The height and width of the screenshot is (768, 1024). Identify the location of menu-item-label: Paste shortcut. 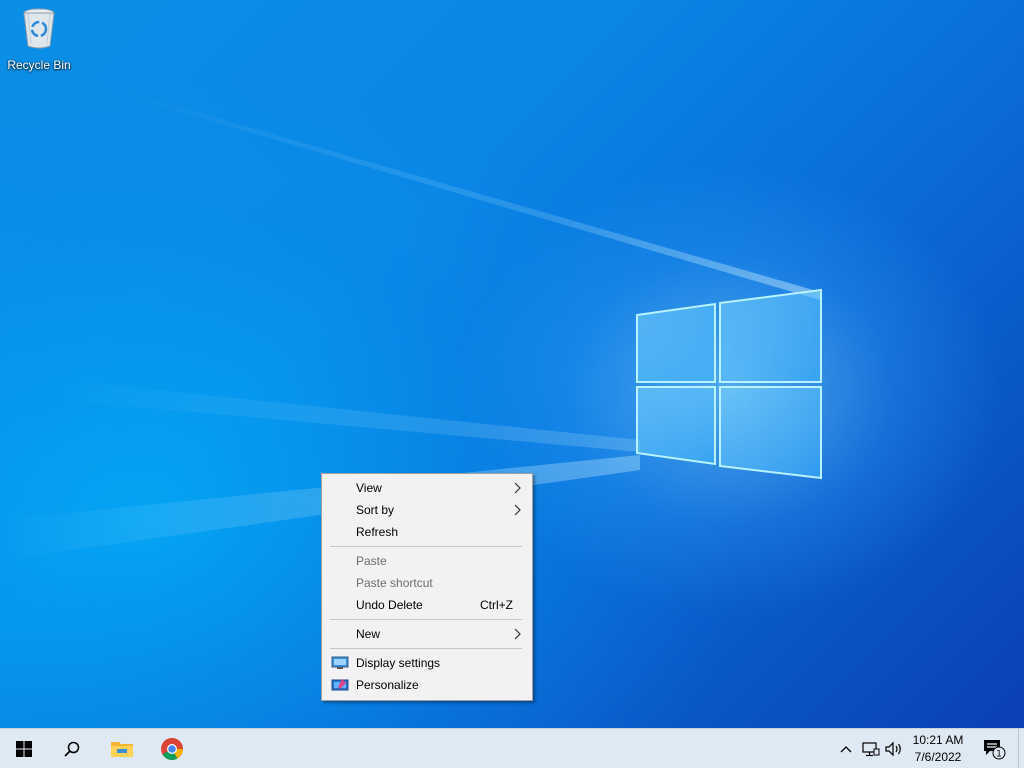
(394, 583).